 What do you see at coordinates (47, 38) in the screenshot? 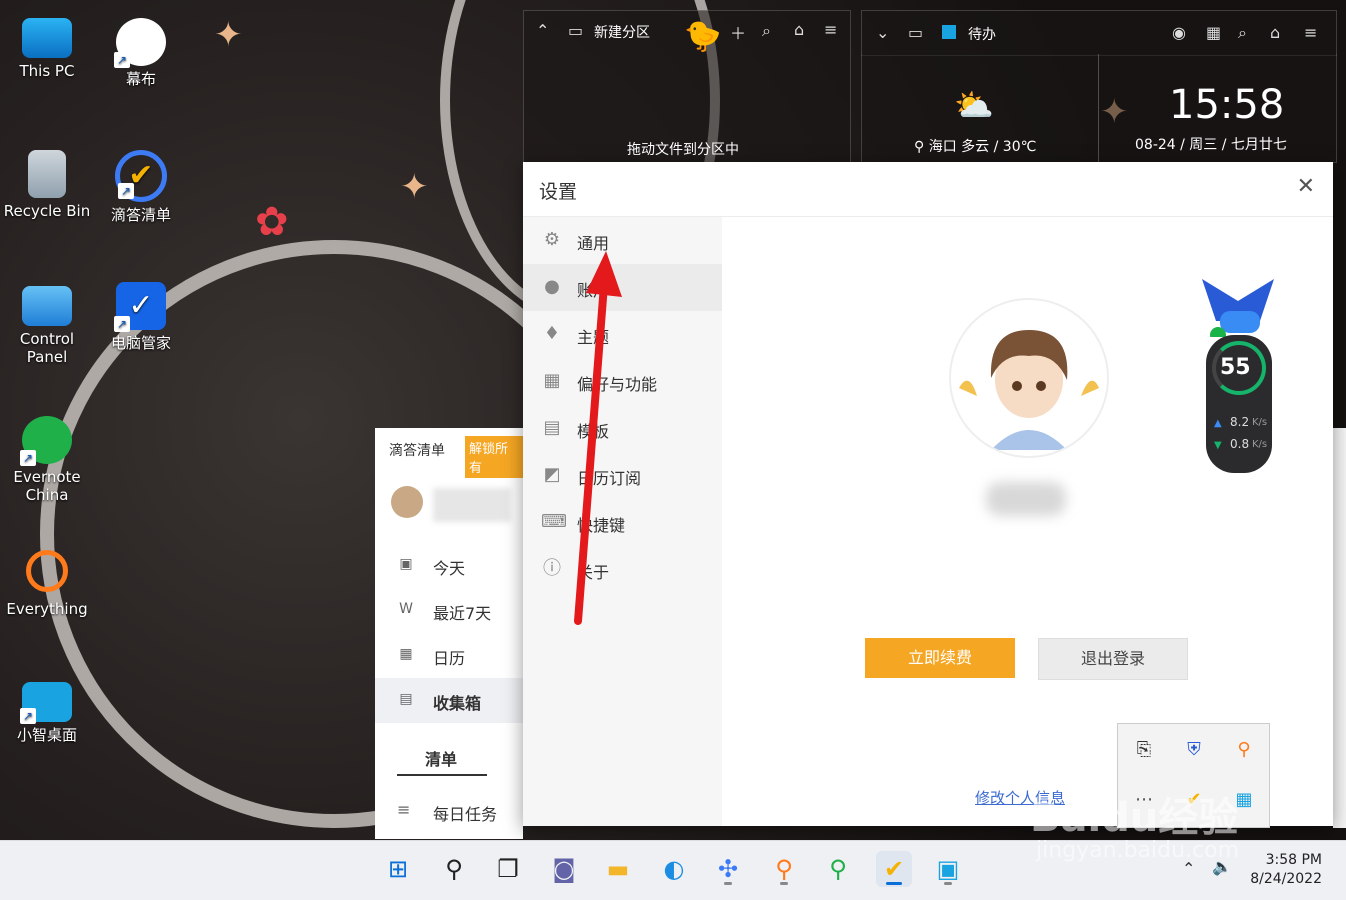
I see `monitor-icon` at bounding box center [47, 38].